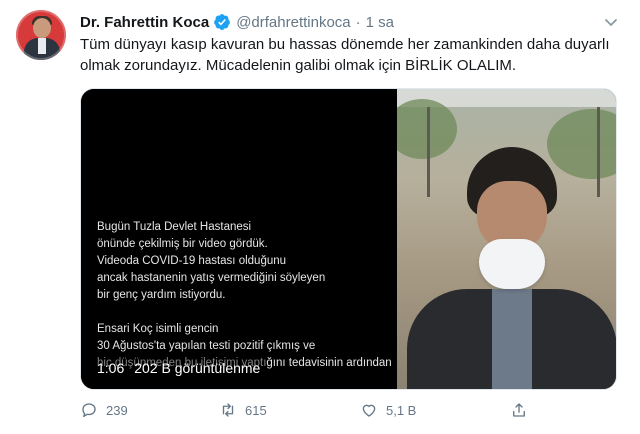  Describe the element at coordinates (293, 22) in the screenshot. I see `handle: @drfahrettinkoca` at that location.